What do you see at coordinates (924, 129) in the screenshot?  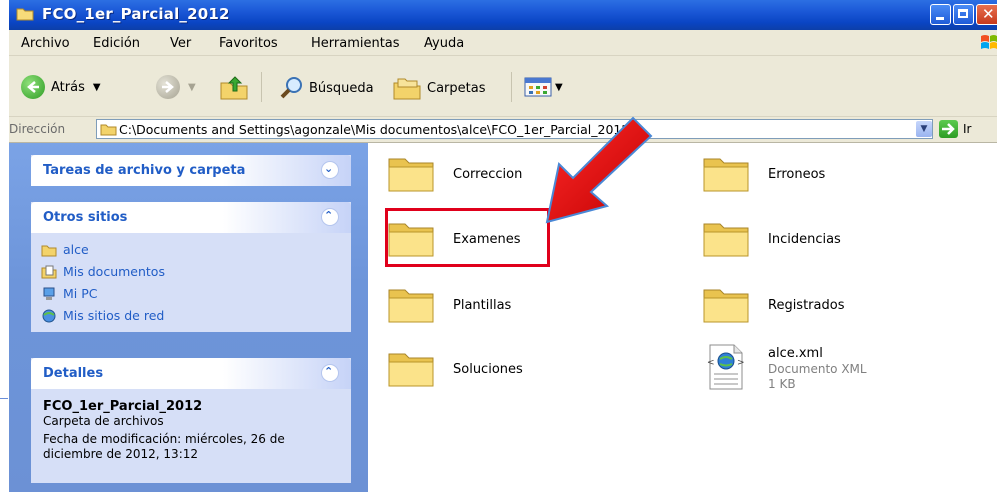 I see `address-dropdown-icon: ▼` at bounding box center [924, 129].